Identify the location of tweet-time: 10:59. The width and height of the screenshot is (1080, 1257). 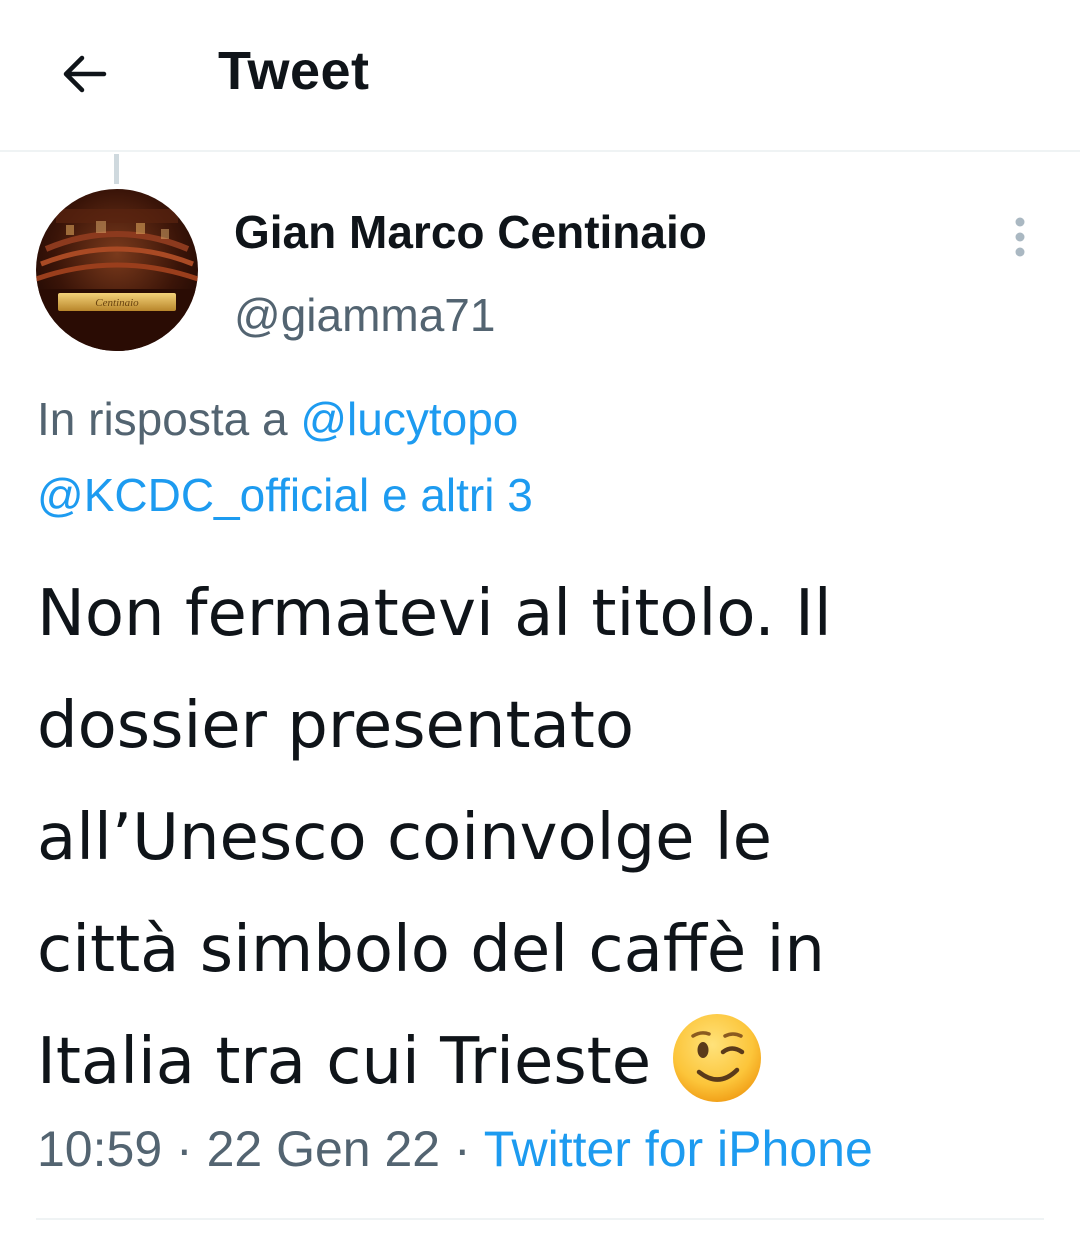
(100, 1149).